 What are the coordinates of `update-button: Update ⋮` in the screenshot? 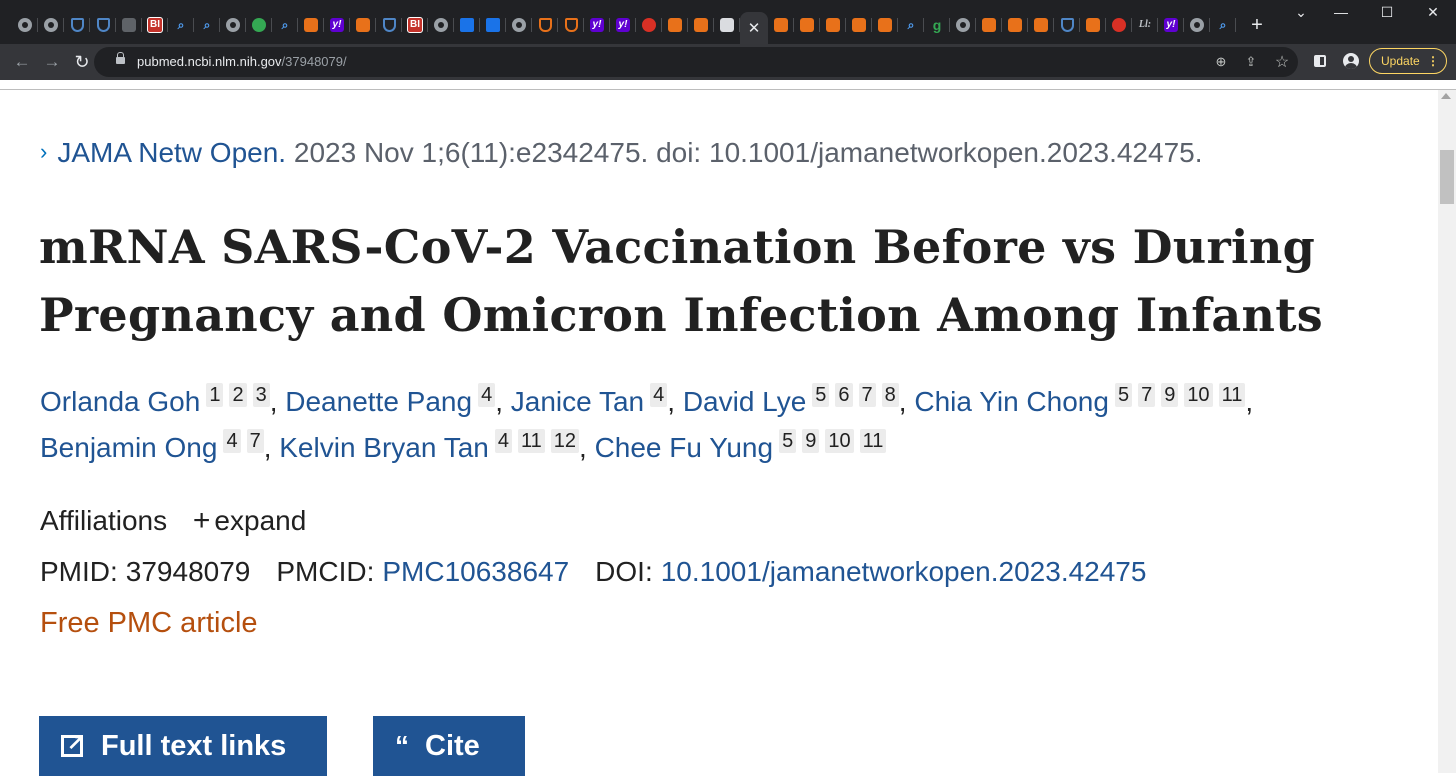 It's located at (1408, 61).